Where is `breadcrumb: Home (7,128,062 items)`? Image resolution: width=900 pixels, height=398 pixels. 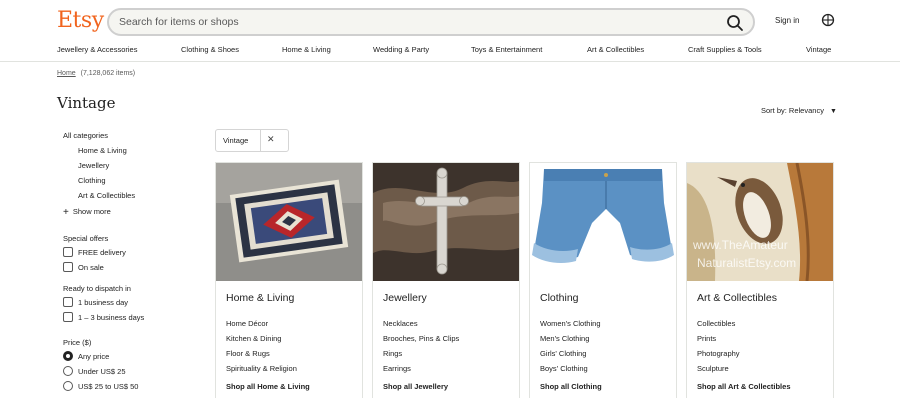 breadcrumb: Home (7,128,062 items) is located at coordinates (96, 73).